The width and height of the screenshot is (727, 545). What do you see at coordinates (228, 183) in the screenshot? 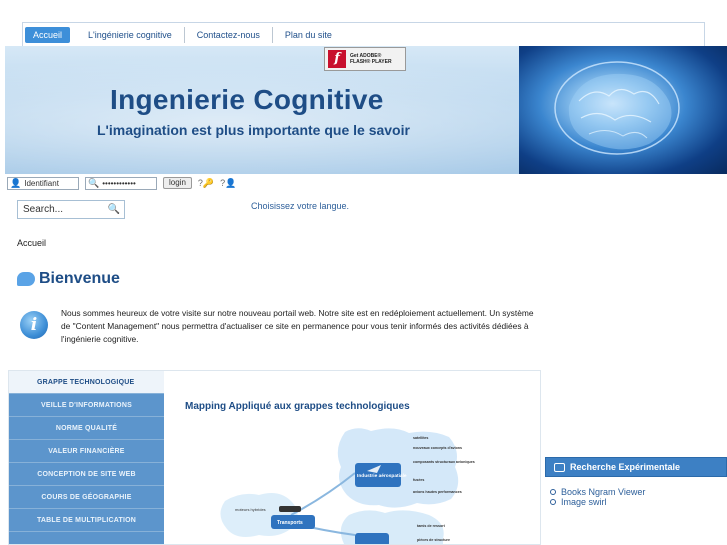
I see `help-user-icon: ?👤` at bounding box center [228, 183].